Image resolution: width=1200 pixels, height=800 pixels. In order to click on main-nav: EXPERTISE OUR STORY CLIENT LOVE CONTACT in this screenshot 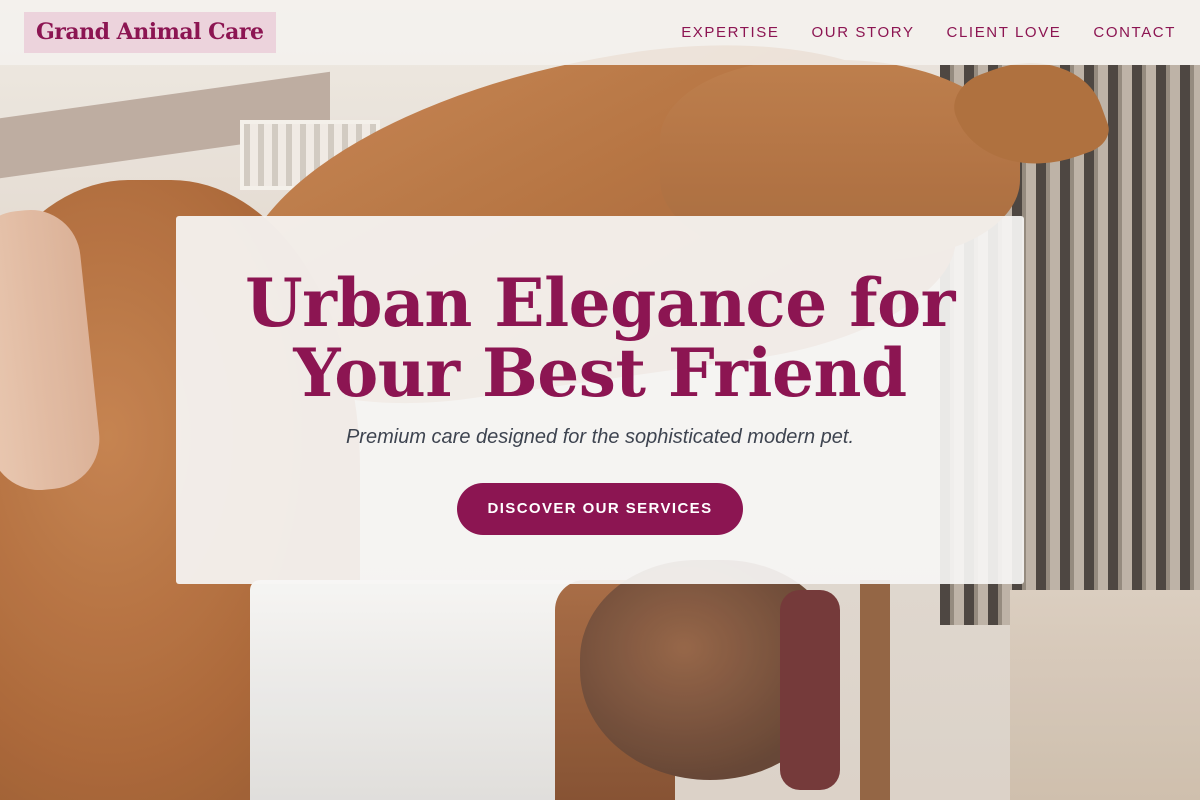, I will do `click(928, 32)`.